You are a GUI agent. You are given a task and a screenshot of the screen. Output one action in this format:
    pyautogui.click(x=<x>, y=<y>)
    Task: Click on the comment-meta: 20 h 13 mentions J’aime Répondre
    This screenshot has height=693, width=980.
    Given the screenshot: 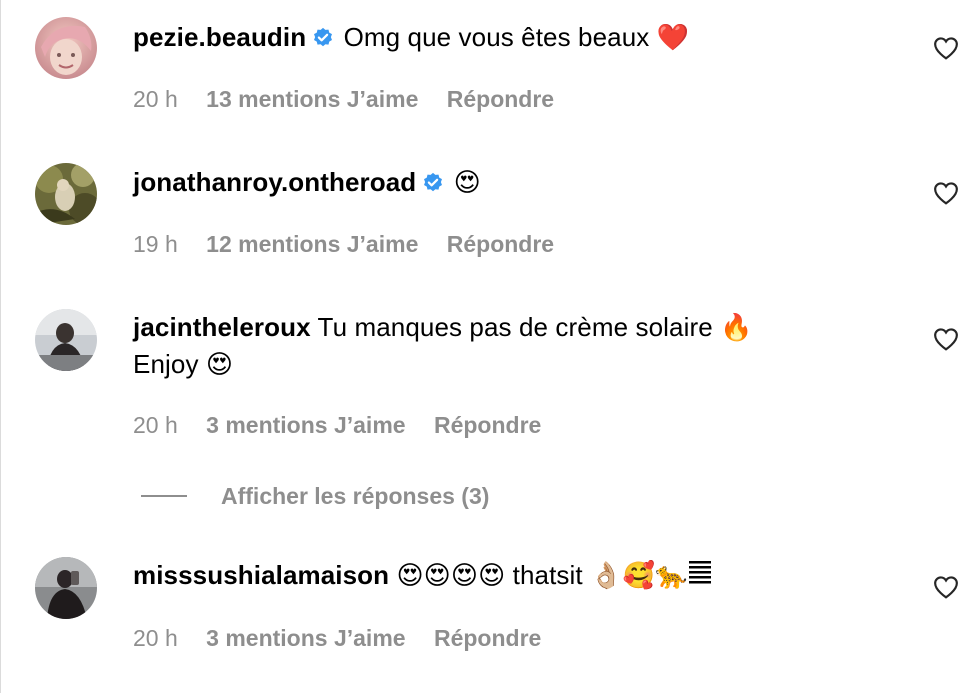 What is the action you would take?
    pyautogui.click(x=354, y=99)
    